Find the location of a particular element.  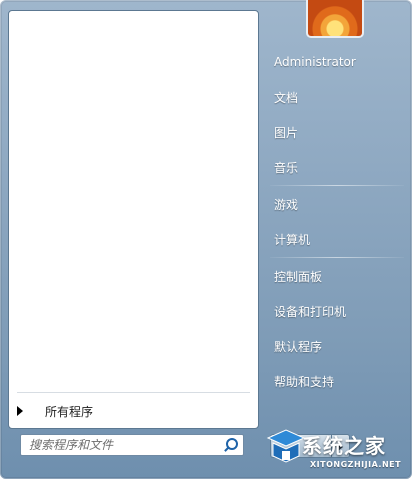

menu-item-devices-printers: 设备和打印机 is located at coordinates (338, 311).